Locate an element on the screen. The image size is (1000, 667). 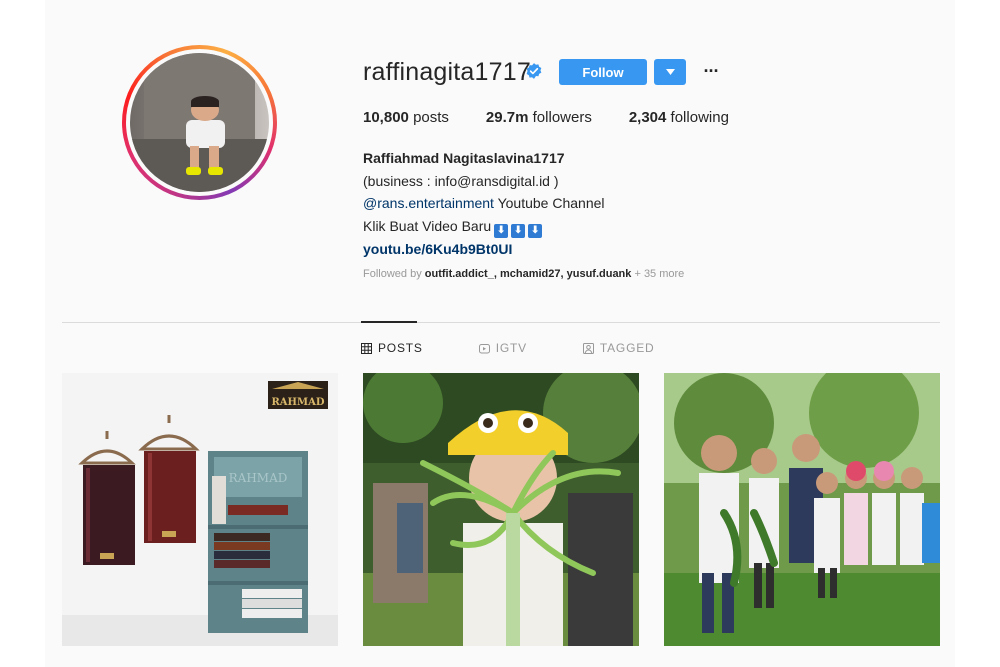
tagged-icon is located at coordinates (588, 348).